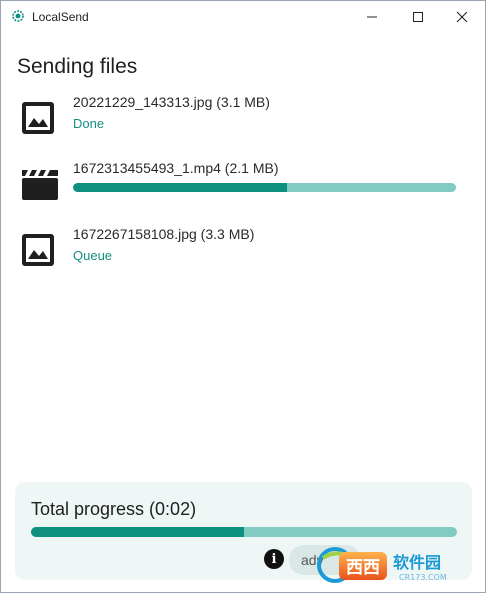 The image size is (486, 593). I want to click on video-clapper-icon, so click(40, 185).